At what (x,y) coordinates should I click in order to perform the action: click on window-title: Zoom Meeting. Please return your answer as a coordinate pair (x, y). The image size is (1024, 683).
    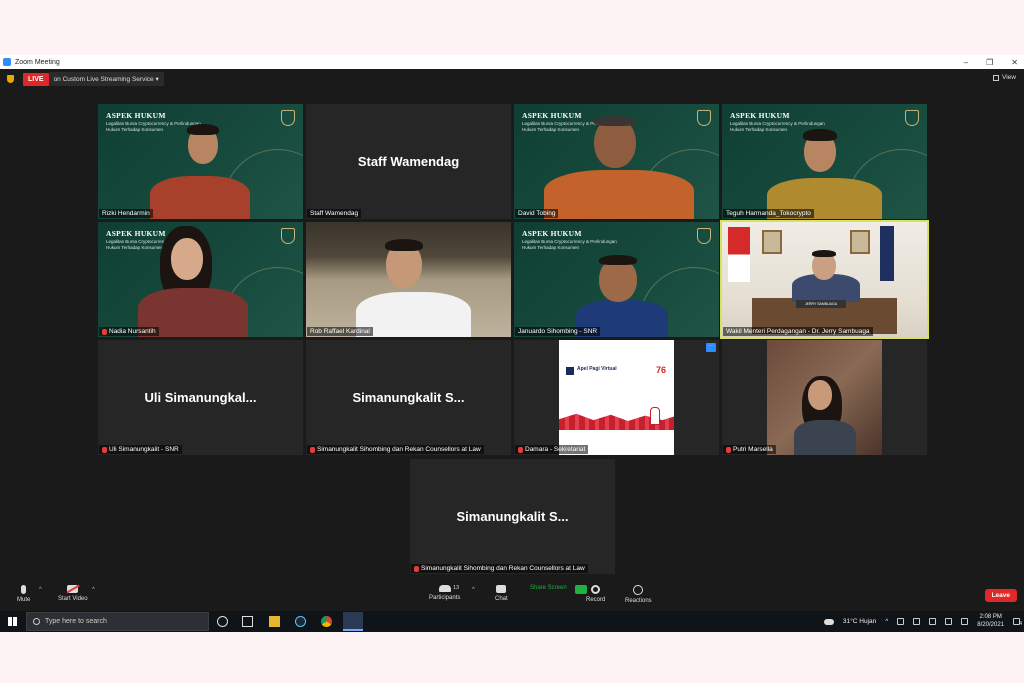
    Looking at the image, I should click on (37, 62).